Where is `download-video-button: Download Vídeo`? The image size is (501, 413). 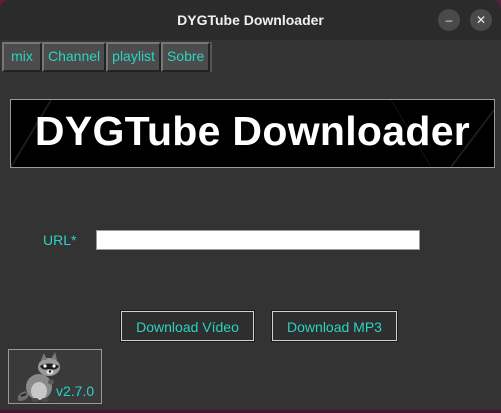
download-video-button: Download Vídeo is located at coordinates (187, 326).